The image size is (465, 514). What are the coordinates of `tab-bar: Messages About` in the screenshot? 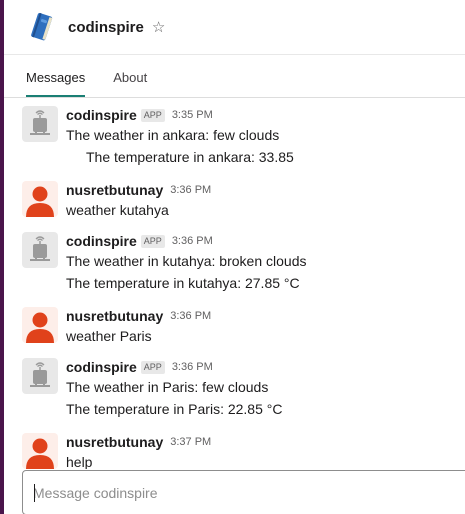 It's located at (234, 76).